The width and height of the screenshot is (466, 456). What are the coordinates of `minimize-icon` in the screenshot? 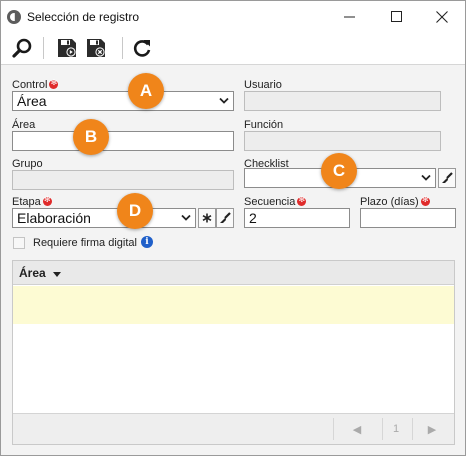 It's located at (349, 17).